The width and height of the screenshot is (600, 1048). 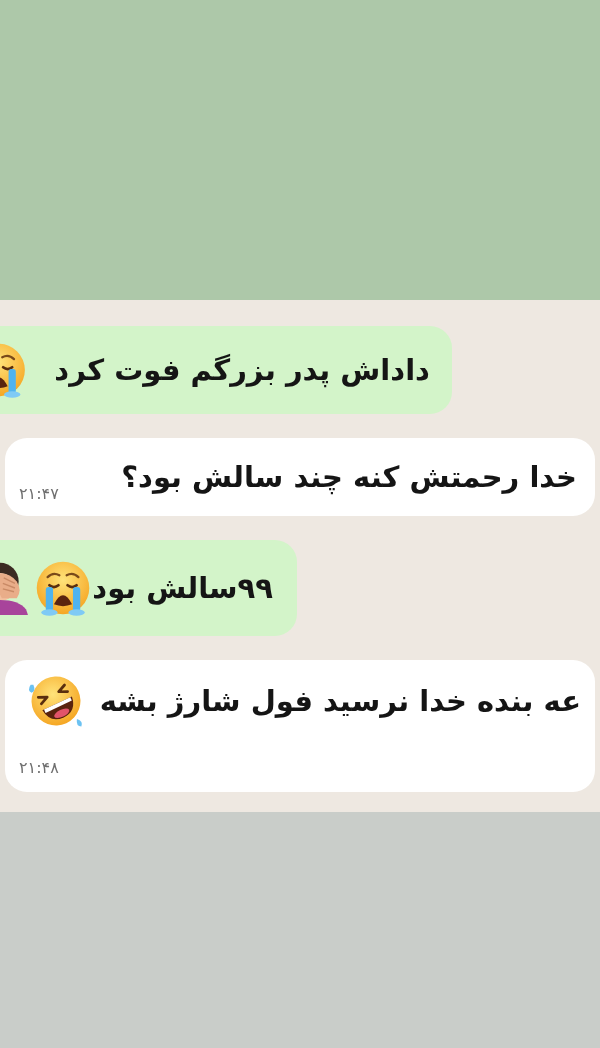 I want to click on message-text: عه بنده خدا نرسید فول شارژ بشه, so click(x=340, y=701).